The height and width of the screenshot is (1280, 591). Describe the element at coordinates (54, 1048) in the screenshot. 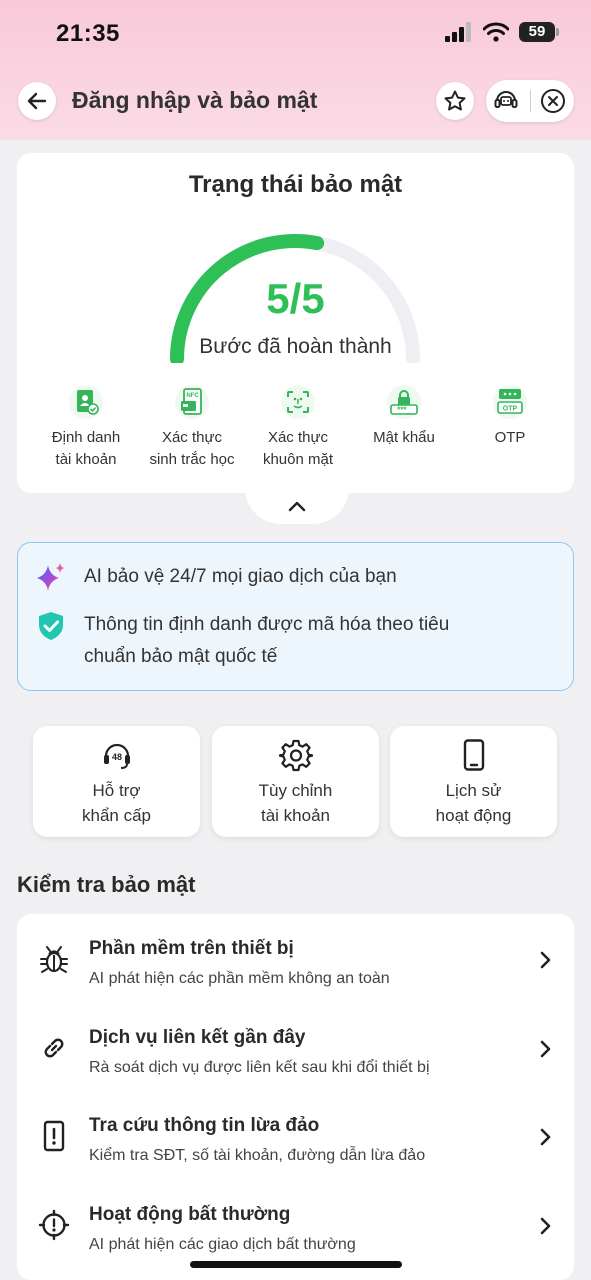

I see `link-icon` at that location.